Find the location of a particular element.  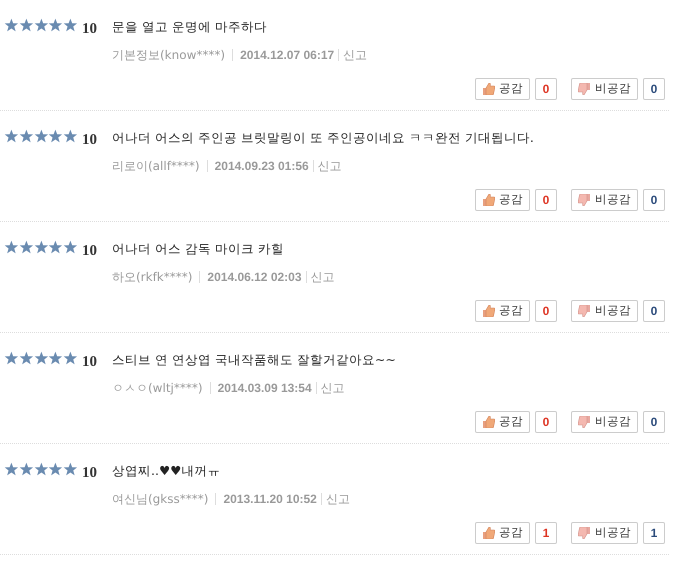

review-date: 2013.11.20 10:52 is located at coordinates (270, 499).